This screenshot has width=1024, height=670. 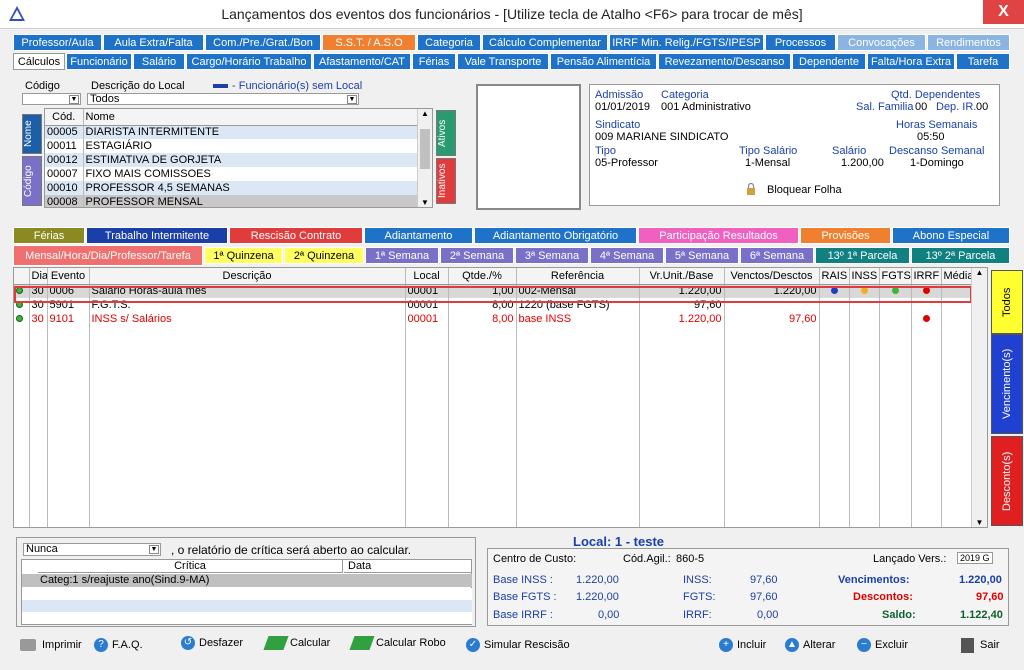 I want to click on photo-frame, so click(x=528, y=147).